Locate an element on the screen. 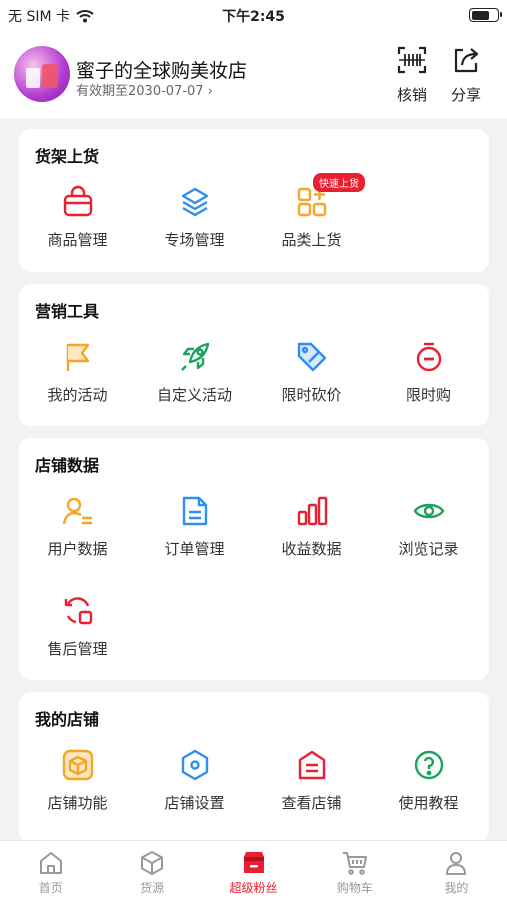  store-expire-link: 有效期至2030-07-07 › is located at coordinates (144, 89).